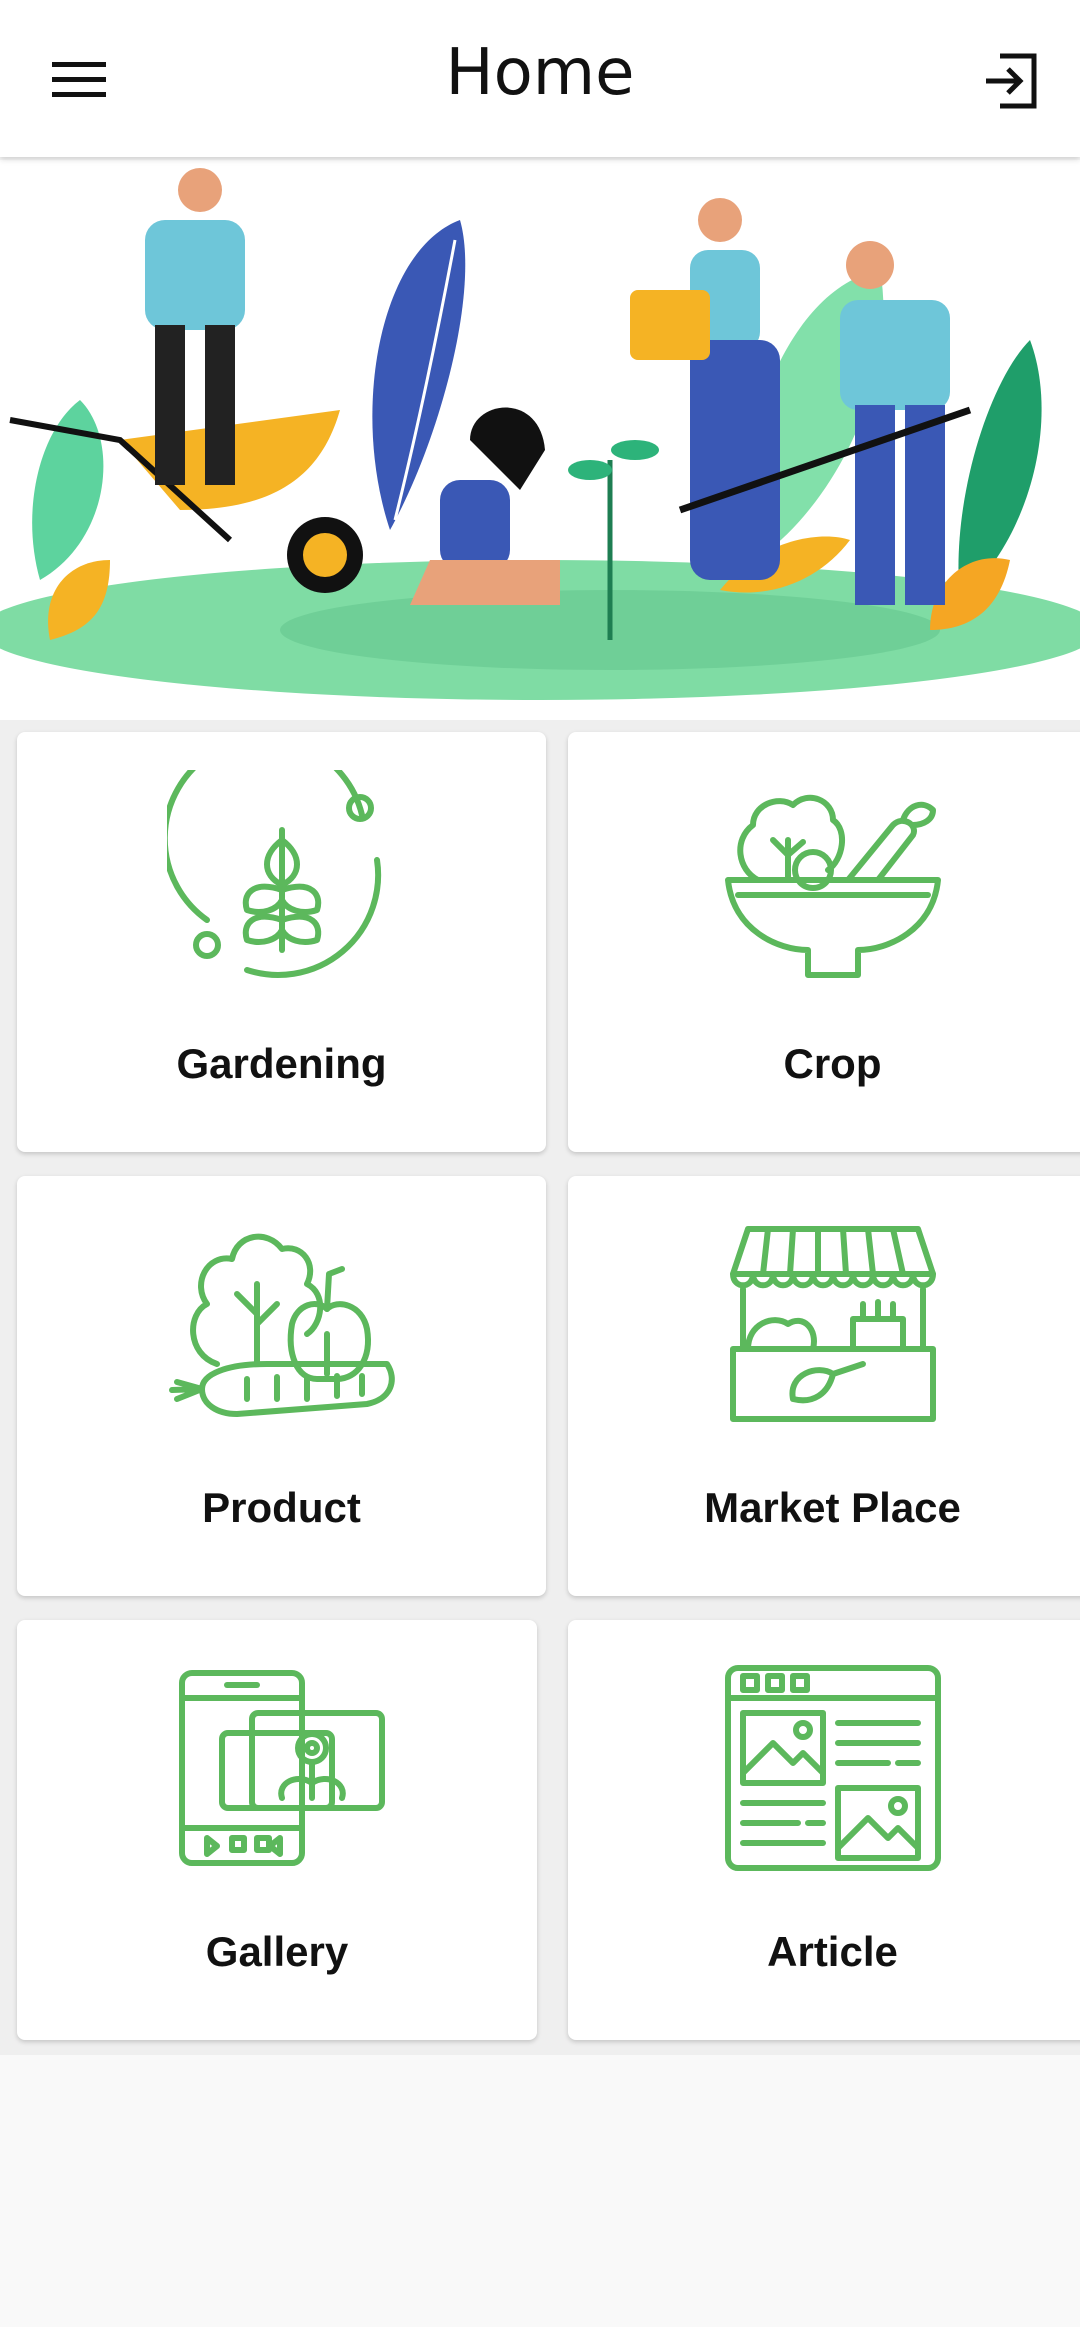 The width and height of the screenshot is (1080, 2327). I want to click on gallery-phone-icon, so click(277, 1768).